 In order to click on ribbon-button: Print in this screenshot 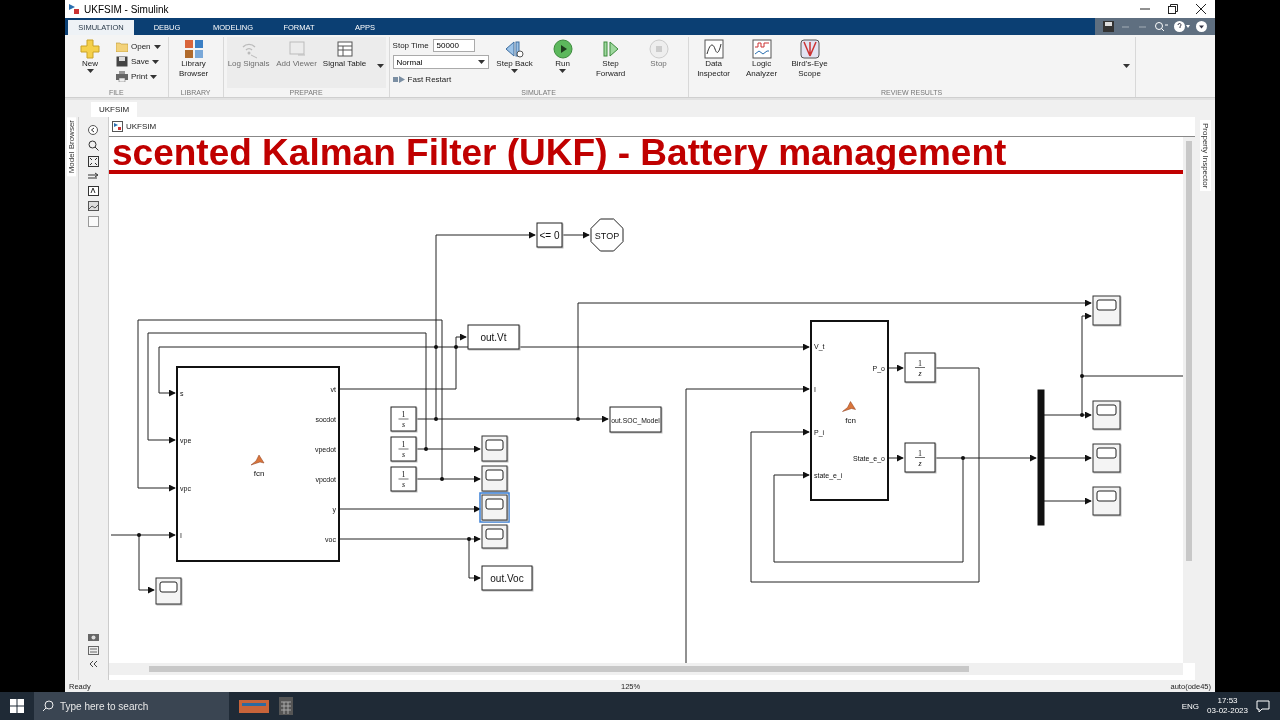, I will do `click(138, 76)`.